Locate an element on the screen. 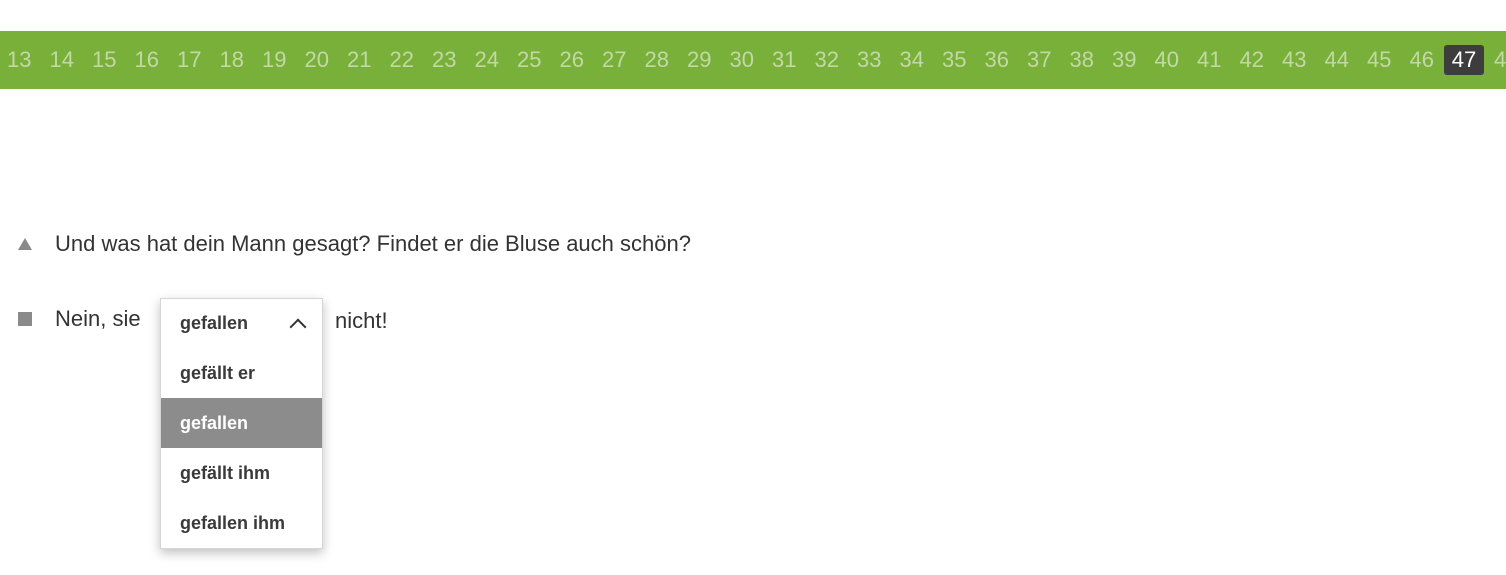 This screenshot has width=1506, height=575. answer-line: Nein, sie is located at coordinates (79, 319).